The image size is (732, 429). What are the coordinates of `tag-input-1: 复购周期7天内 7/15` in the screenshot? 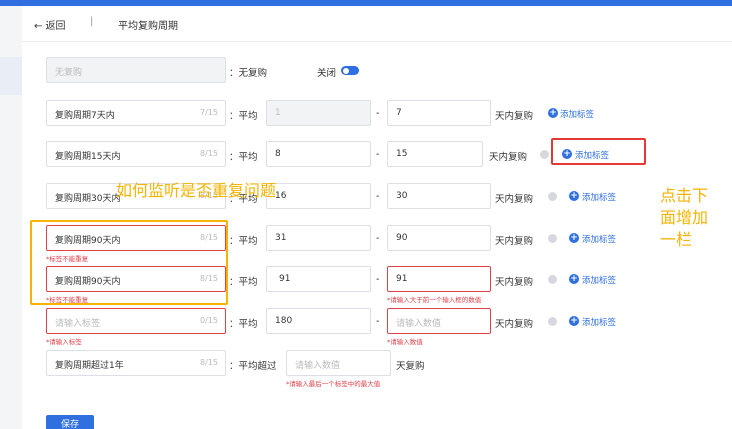 It's located at (136, 113).